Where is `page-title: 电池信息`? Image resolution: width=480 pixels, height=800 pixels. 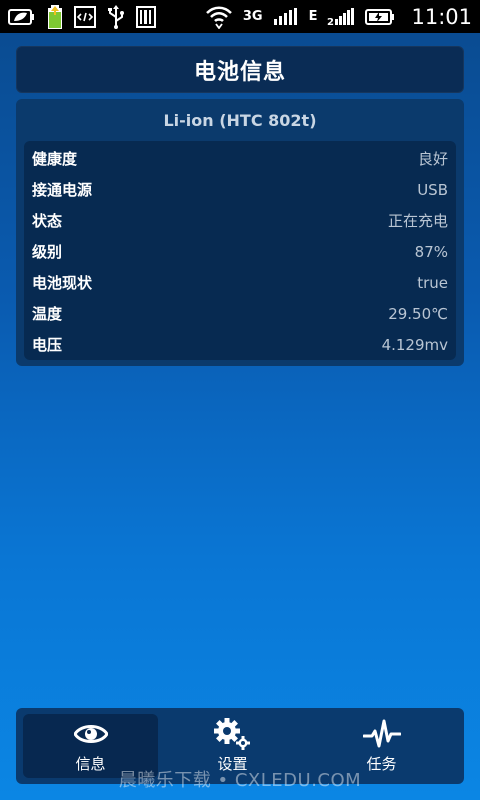
page-title: 电池信息 is located at coordinates (239, 72).